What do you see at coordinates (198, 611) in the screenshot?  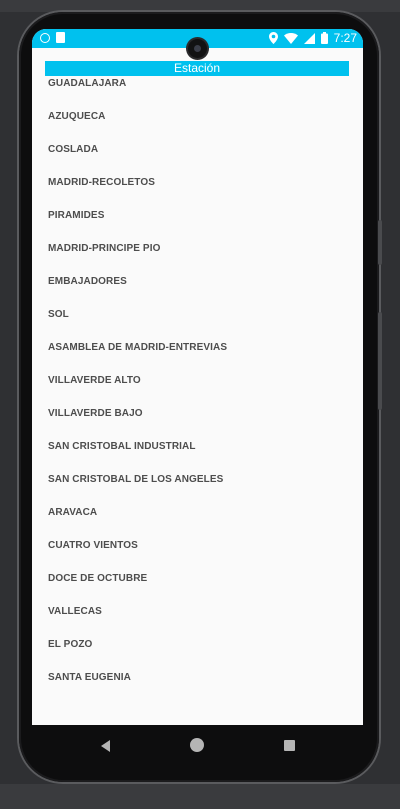 I see `station-item: VALLECAS` at bounding box center [198, 611].